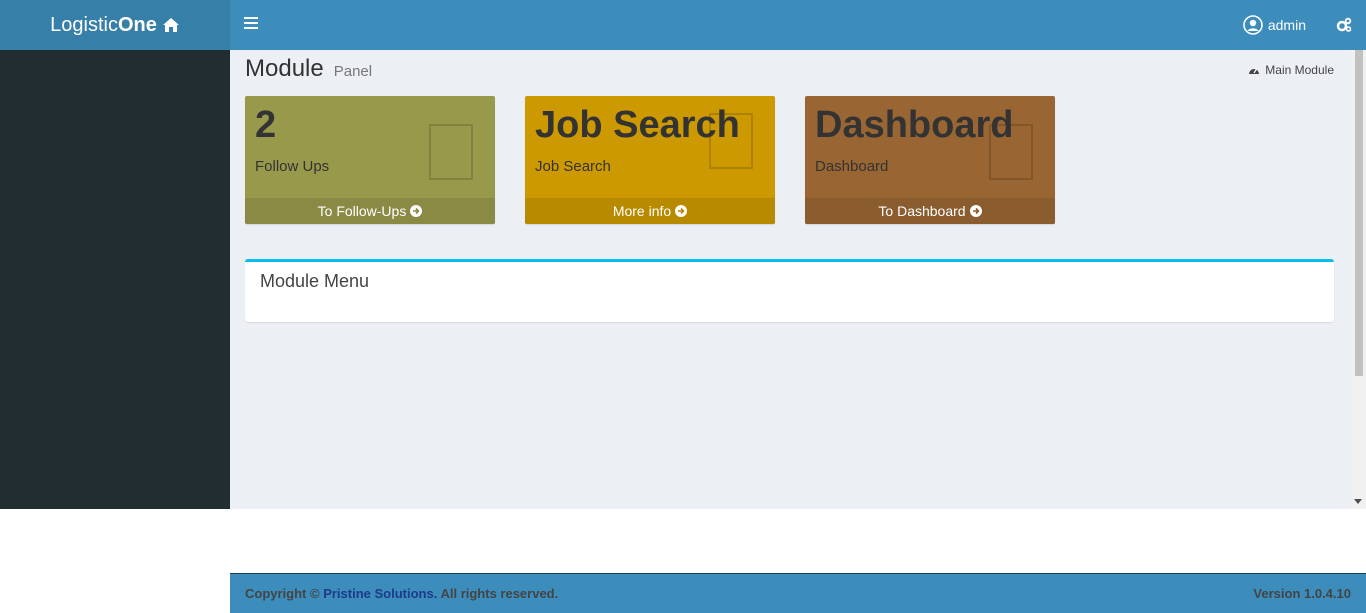 This screenshot has height=613, width=1366. I want to click on to-dashboard-link: To Dashboard, so click(930, 211).